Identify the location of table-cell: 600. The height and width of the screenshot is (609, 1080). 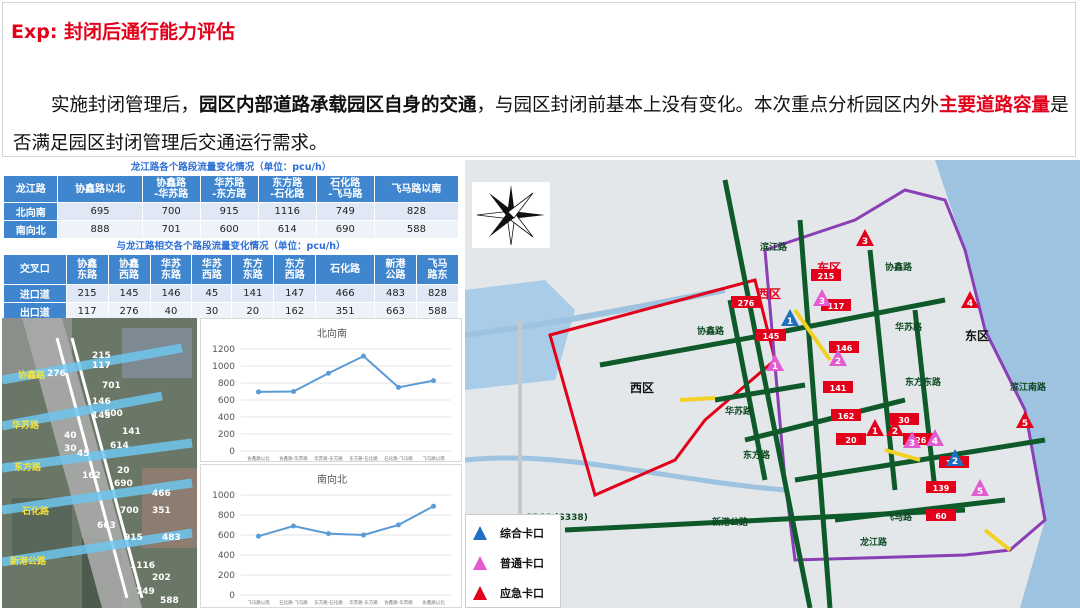
(229, 229).